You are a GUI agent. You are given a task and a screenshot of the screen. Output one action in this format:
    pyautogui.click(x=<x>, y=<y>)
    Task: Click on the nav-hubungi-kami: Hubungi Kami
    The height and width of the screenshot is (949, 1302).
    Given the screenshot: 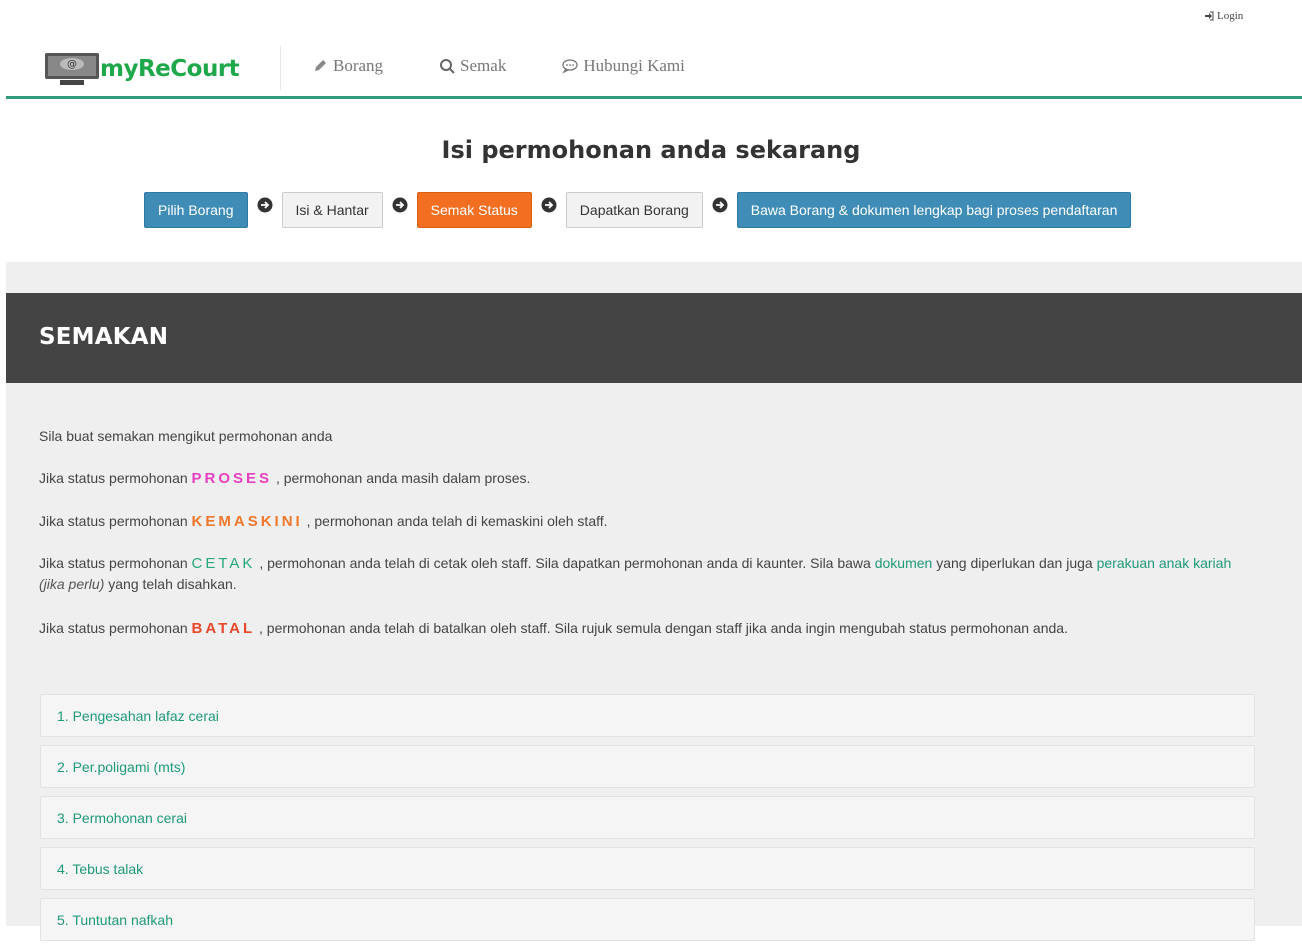 What is the action you would take?
    pyautogui.click(x=623, y=66)
    